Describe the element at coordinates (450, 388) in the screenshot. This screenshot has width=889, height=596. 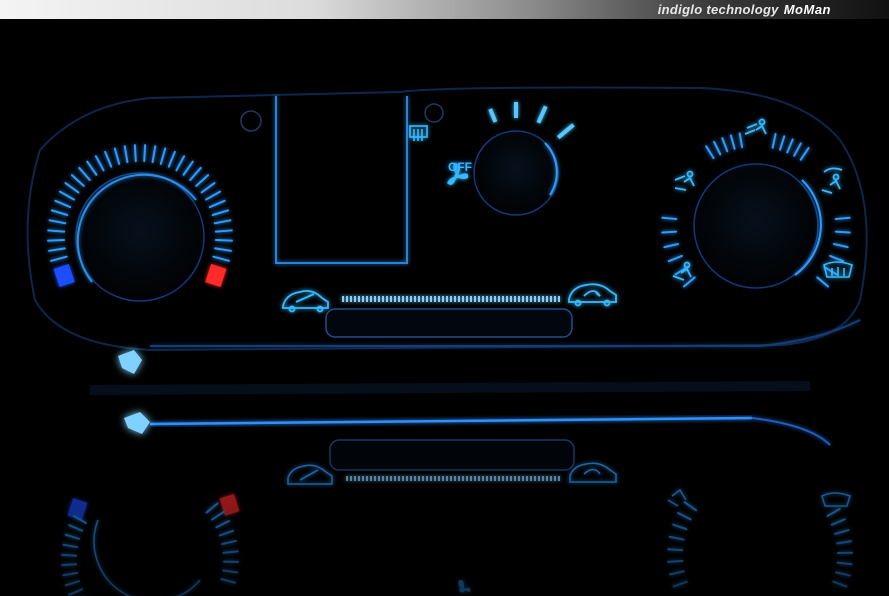
I see `dark-trim-band` at that location.